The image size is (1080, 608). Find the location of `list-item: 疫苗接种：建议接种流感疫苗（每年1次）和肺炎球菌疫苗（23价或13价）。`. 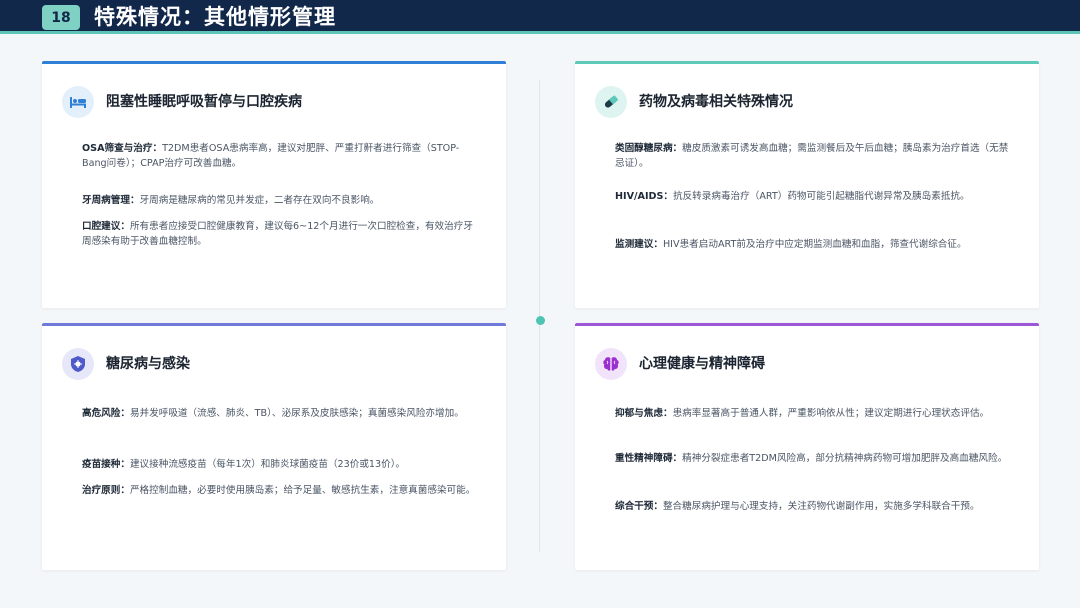

list-item: 疫苗接种：建议接种流感疫苗（每年1次）和肺炎球菌疫苗（23价或13价）。 is located at coordinates (282, 464).